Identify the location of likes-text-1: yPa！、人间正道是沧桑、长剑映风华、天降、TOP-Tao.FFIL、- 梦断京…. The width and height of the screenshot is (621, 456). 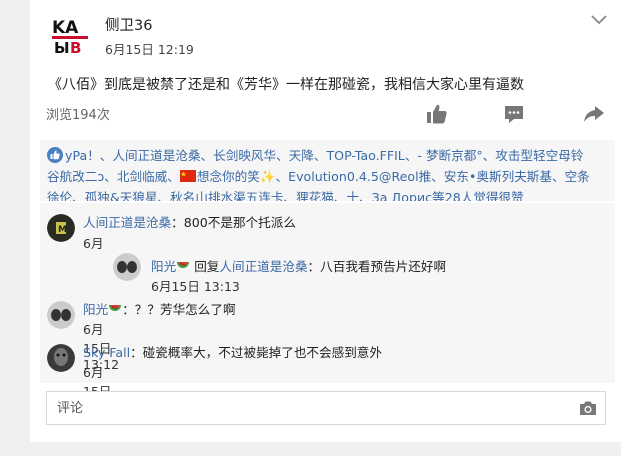
(324, 155).